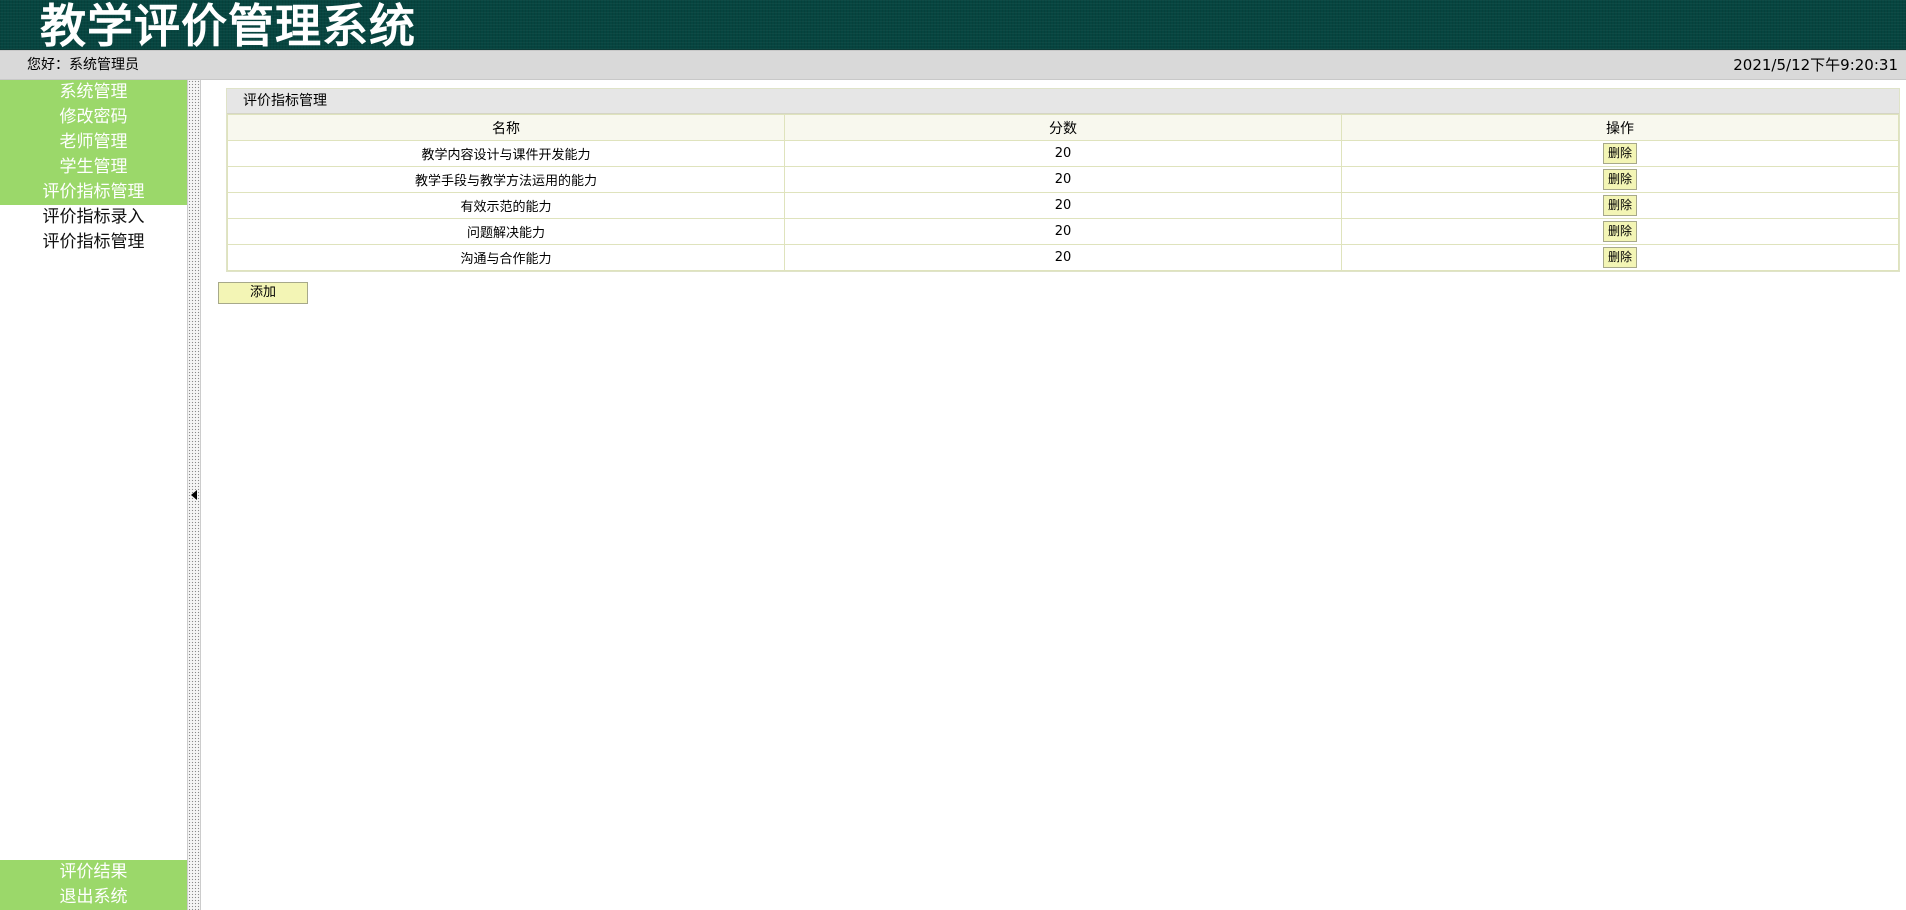 The height and width of the screenshot is (910, 1906). I want to click on current-datetime: 2021/5/12下午9:20:31, so click(1815, 65).